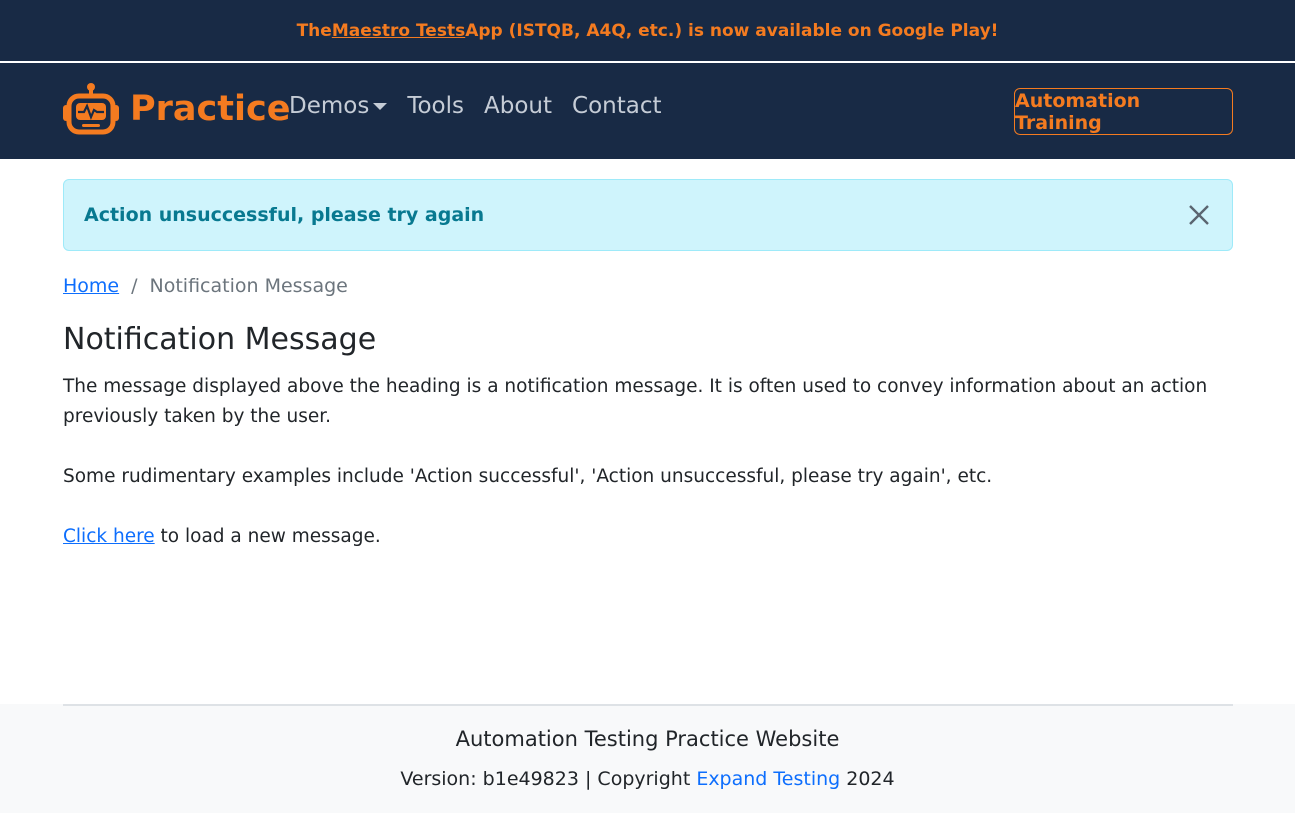 This screenshot has width=1295, height=813. I want to click on footer-title: Automation Testing Practice Website, so click(647, 739).